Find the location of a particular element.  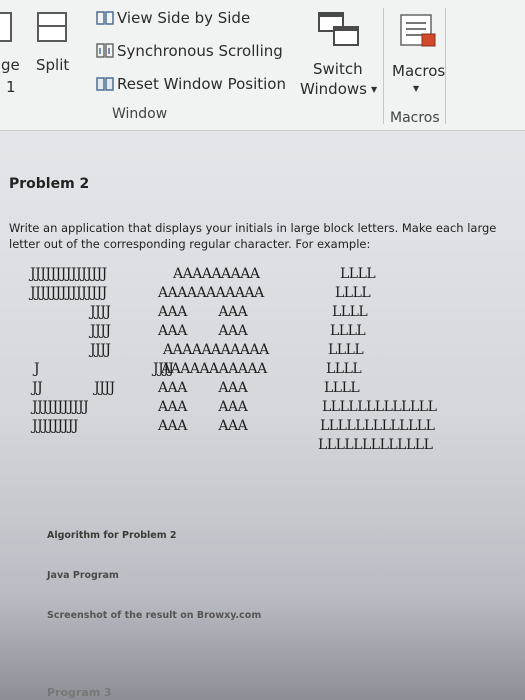

macros-group-label: Macros is located at coordinates (415, 118).